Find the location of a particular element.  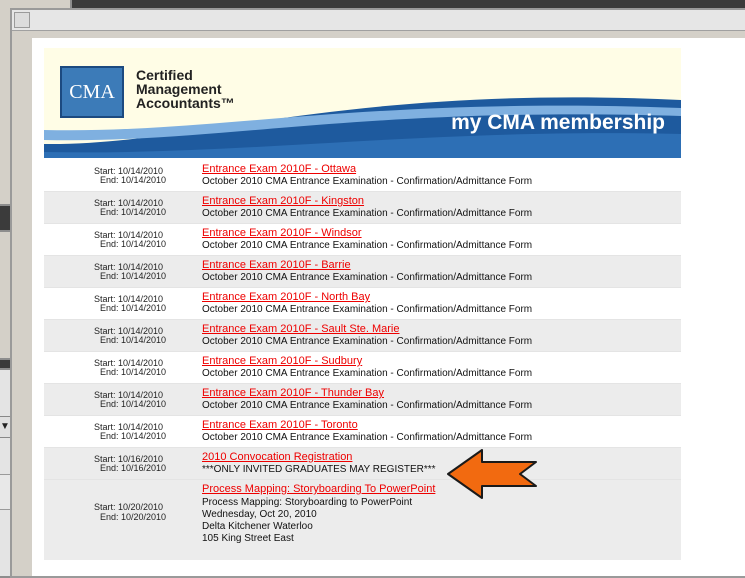

event-title-link: Entrance Exam 2010F - Kingston is located at coordinates (283, 201).